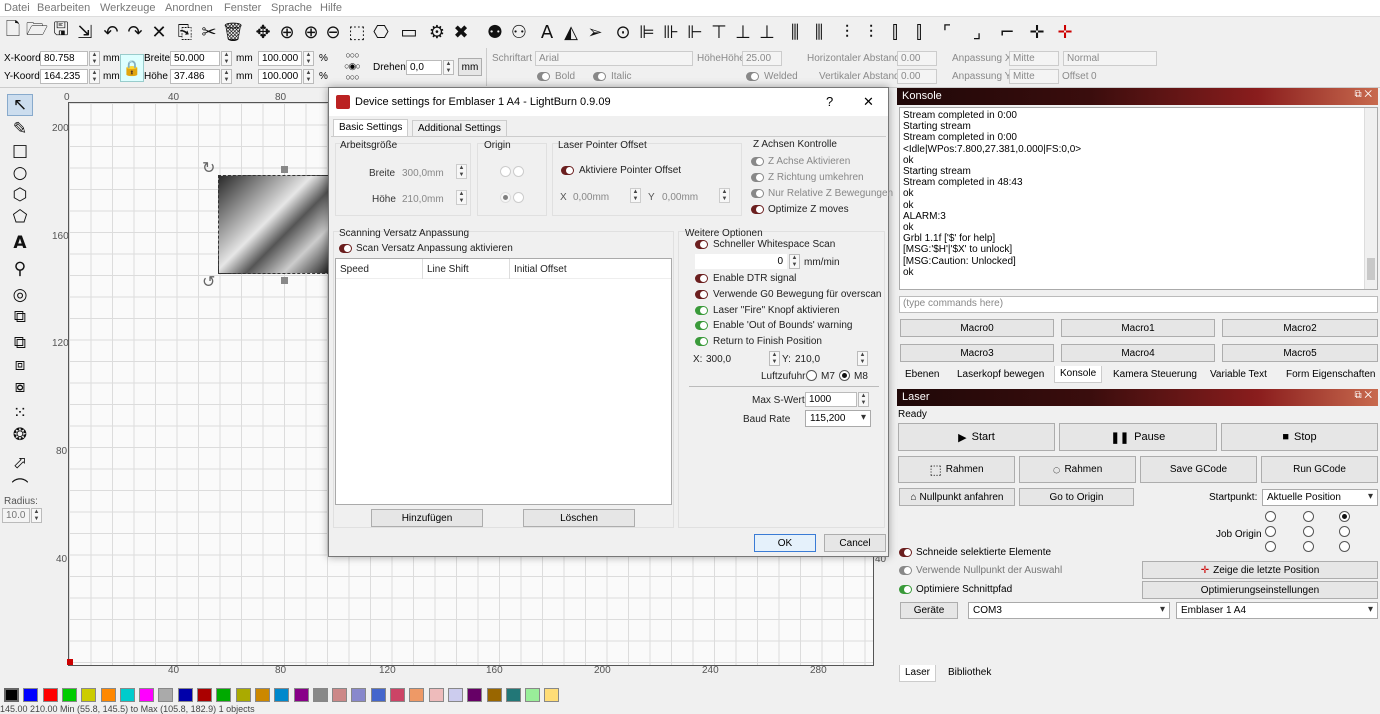  Describe the element at coordinates (671, 32) in the screenshot. I see `align-center-icon: ⊪` at that location.